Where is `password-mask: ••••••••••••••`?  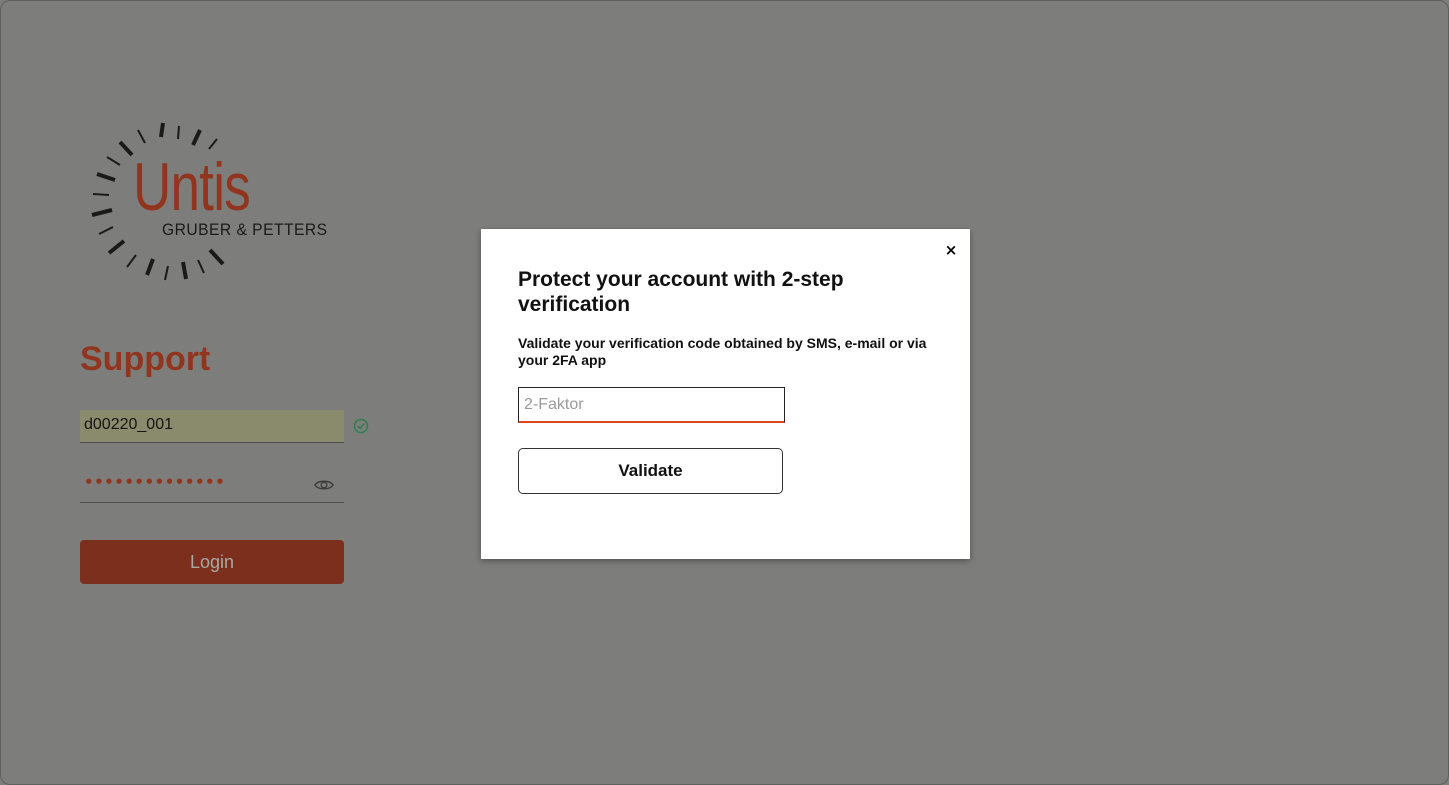 password-mask: •••••••••••••• is located at coordinates (155, 482).